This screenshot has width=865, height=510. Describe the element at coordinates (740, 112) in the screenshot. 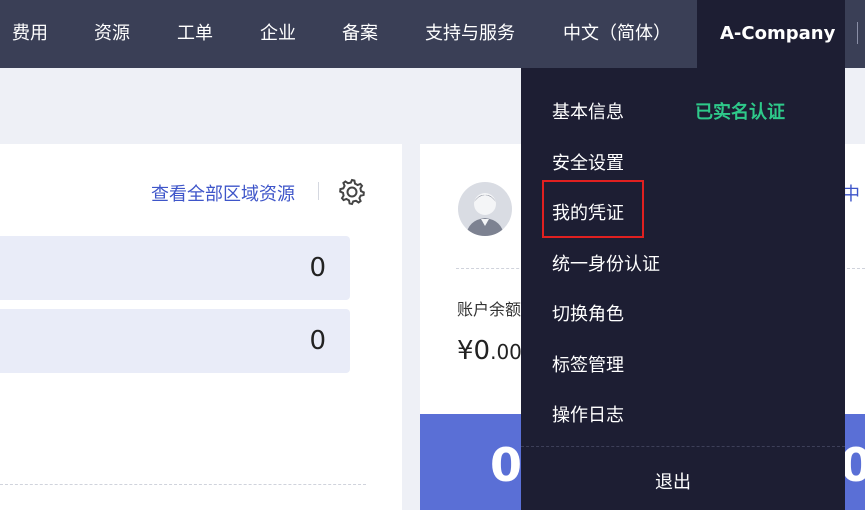

I see `verified-badge: 已实名认证` at that location.